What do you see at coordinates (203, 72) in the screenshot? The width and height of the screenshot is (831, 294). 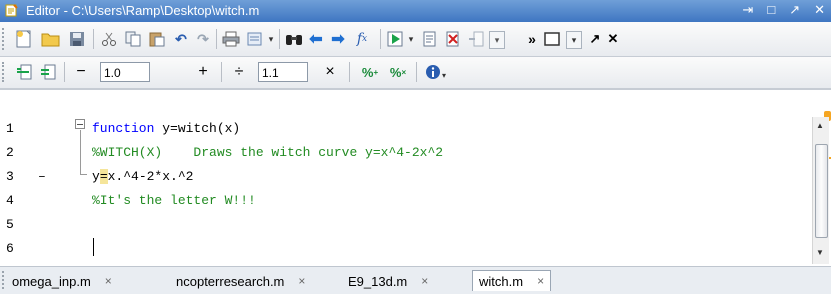 I see `increment-button: +` at bounding box center [203, 72].